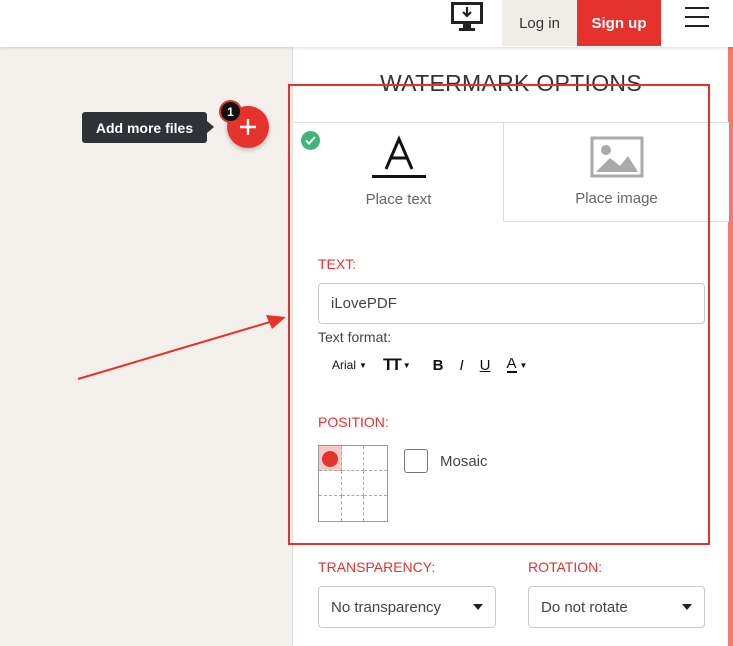 Image resolution: width=733 pixels, height=646 pixels. Describe the element at coordinates (464, 461) in the screenshot. I see `mosaic-label: Mosaic` at that location.